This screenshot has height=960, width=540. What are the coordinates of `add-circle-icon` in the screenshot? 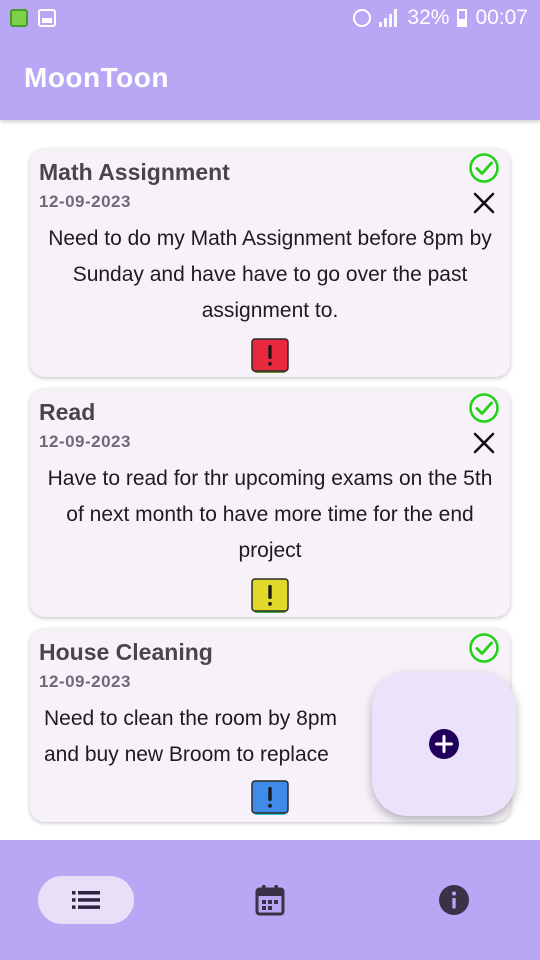 It's located at (444, 744).